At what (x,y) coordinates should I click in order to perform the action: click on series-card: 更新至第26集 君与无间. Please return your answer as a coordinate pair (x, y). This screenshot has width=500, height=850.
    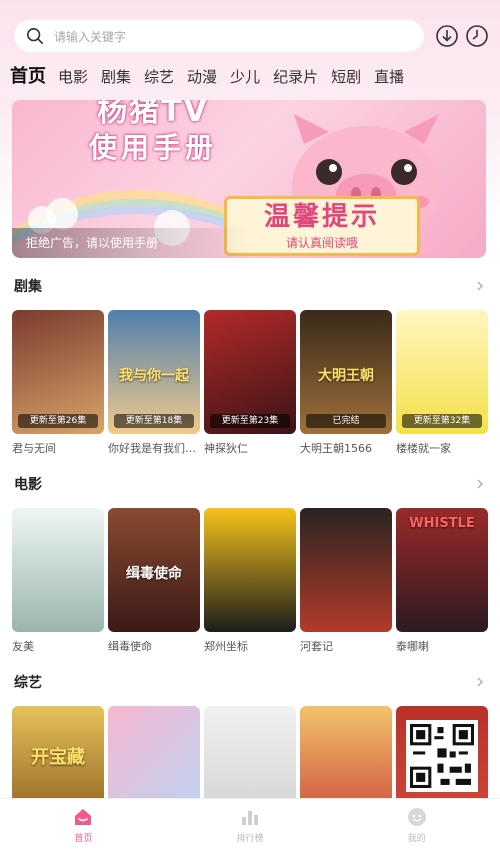
    Looking at the image, I should click on (58, 385).